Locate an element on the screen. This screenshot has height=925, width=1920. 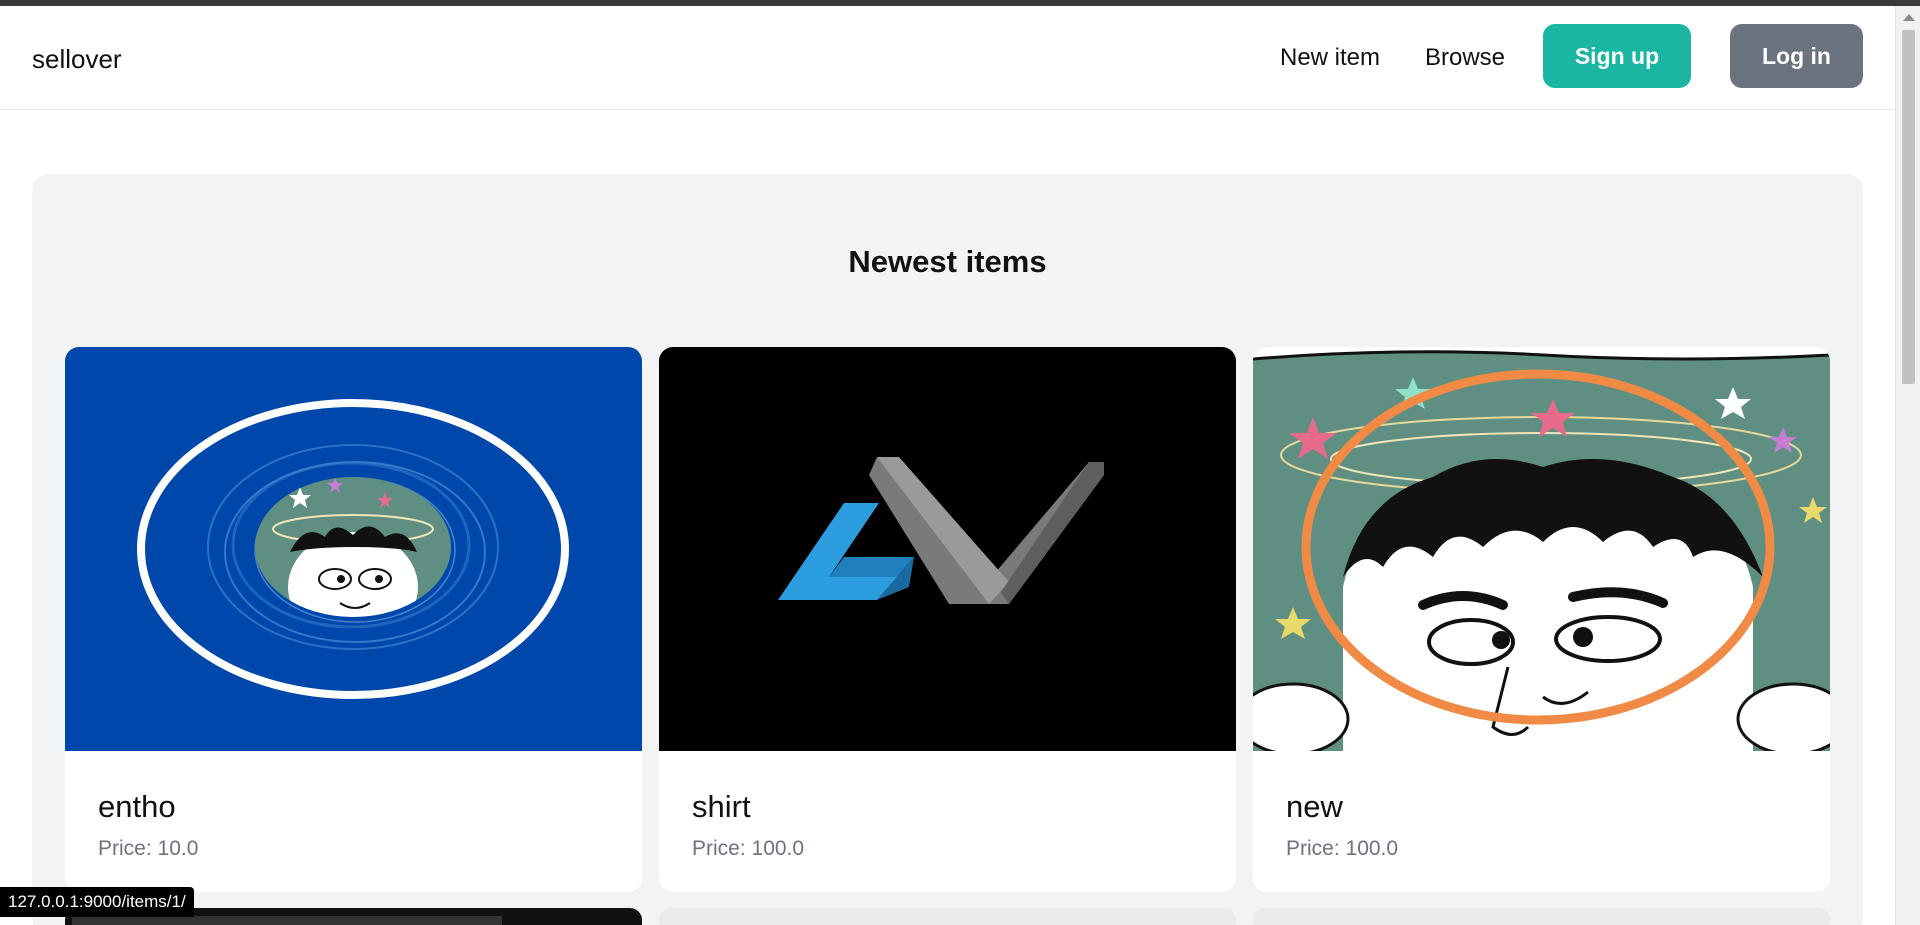
item-image-dizzy-face-orange-ring is located at coordinates (1541, 549).